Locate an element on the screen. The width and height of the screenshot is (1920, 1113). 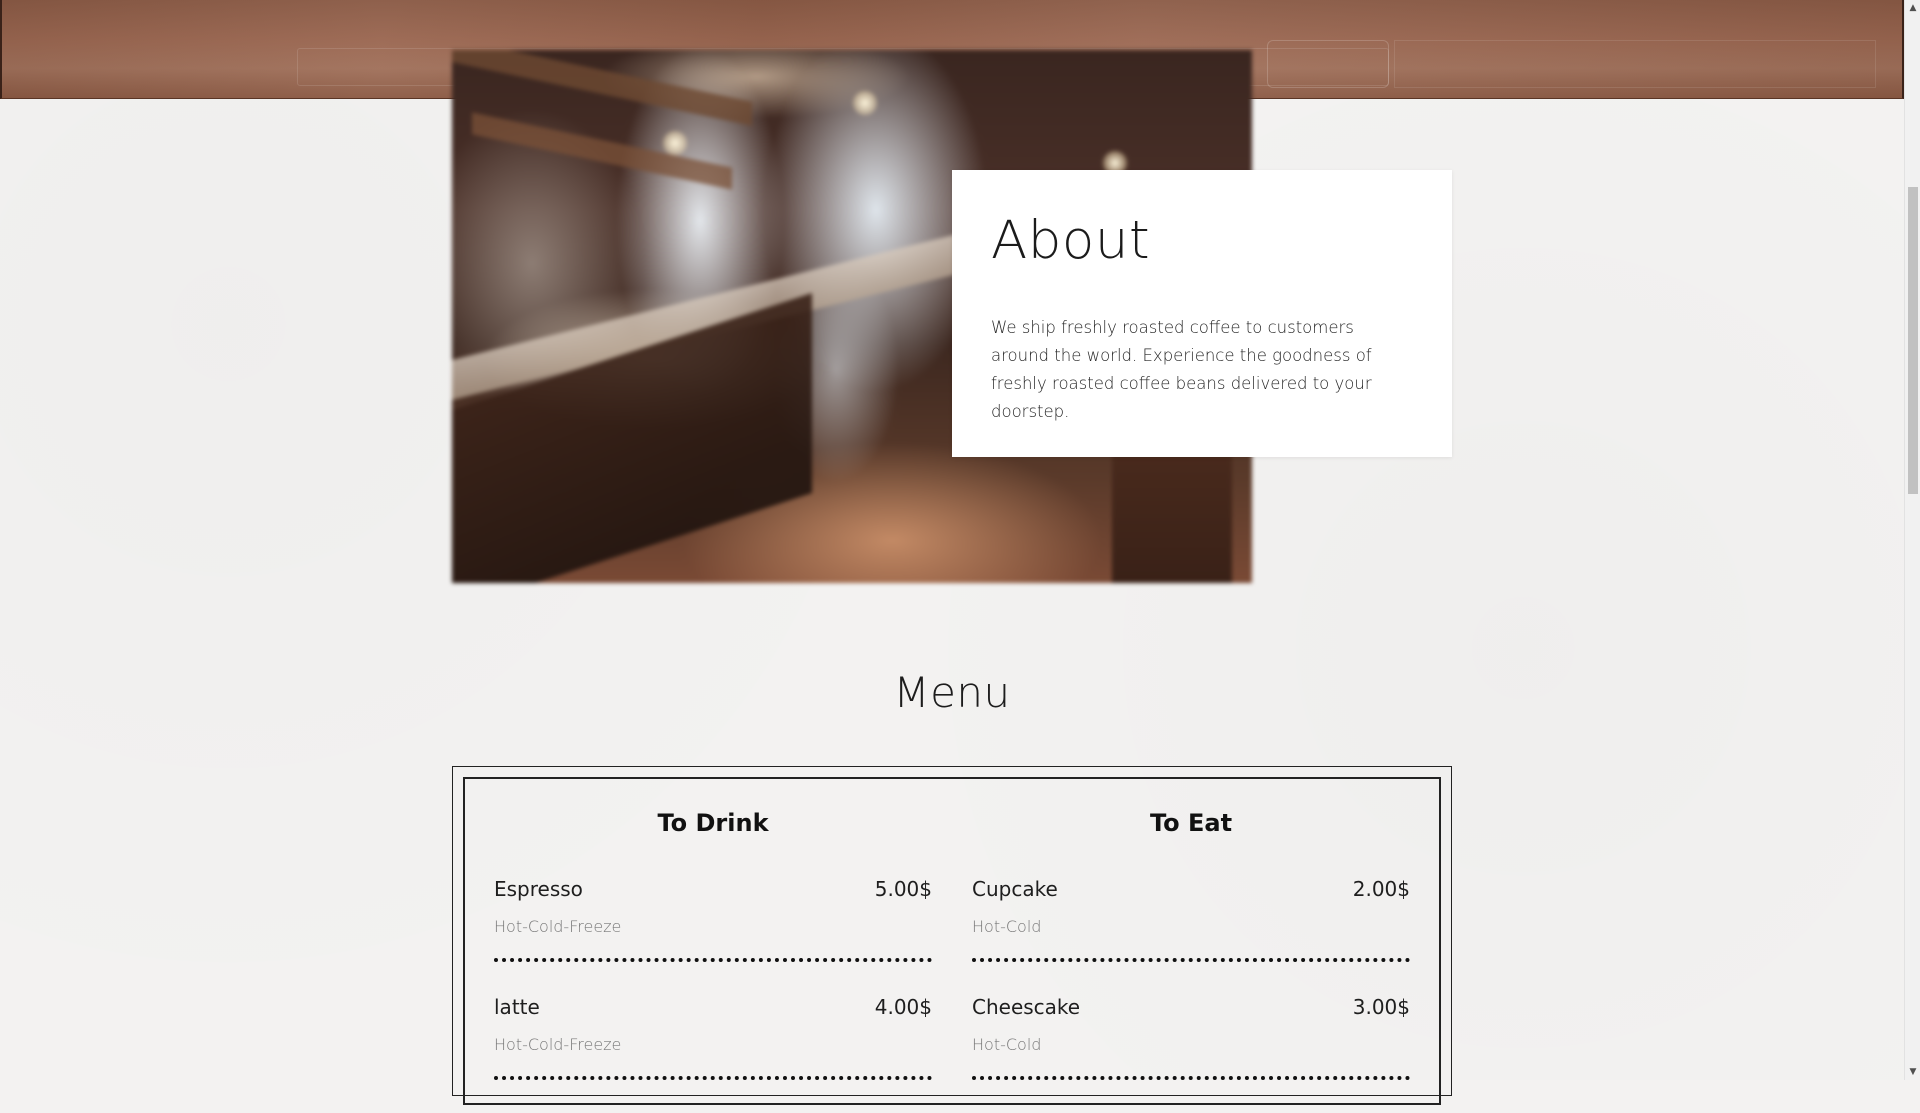
menu-item-name: Cupcake is located at coordinates (1015, 889).